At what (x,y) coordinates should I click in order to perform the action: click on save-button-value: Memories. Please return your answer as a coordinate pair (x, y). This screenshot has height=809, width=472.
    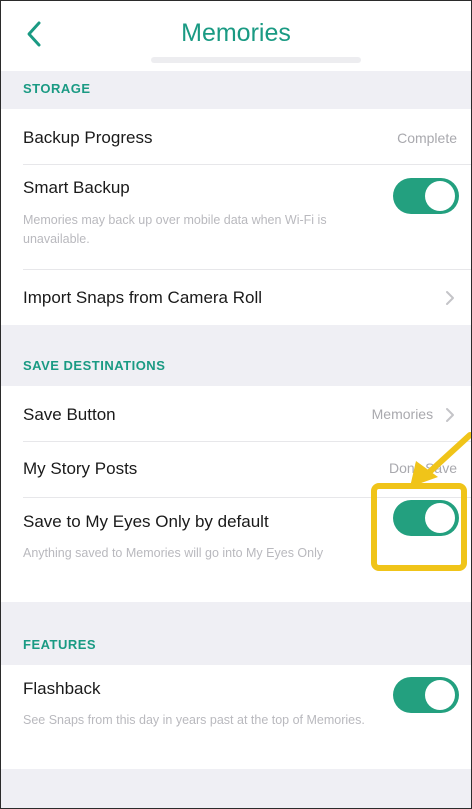
    Looking at the image, I should click on (402, 414).